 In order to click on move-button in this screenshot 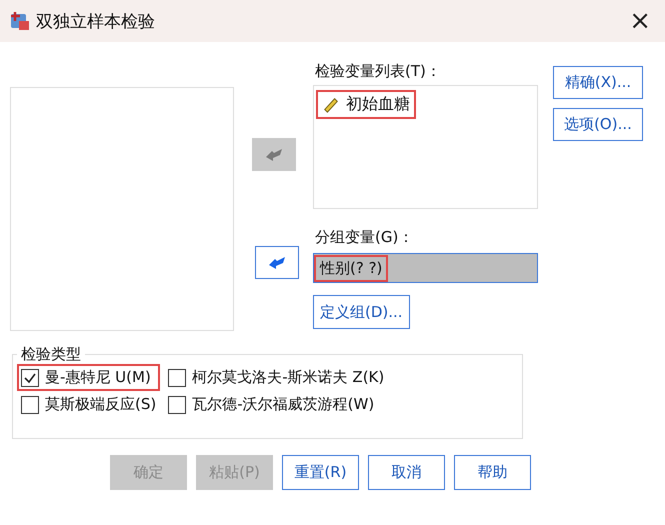, I will do `click(276, 262)`.